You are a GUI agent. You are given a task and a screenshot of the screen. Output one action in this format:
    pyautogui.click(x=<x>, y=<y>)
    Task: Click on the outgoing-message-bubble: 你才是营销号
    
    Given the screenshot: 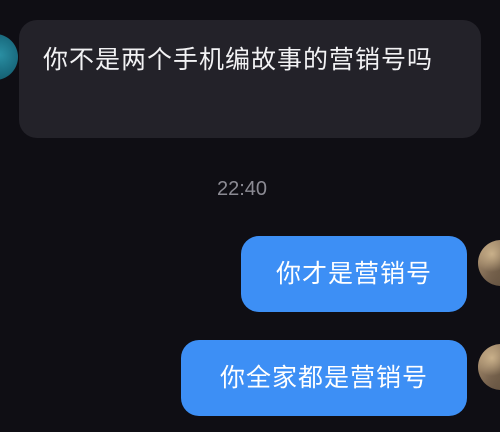 What is the action you would take?
    pyautogui.click(x=354, y=274)
    